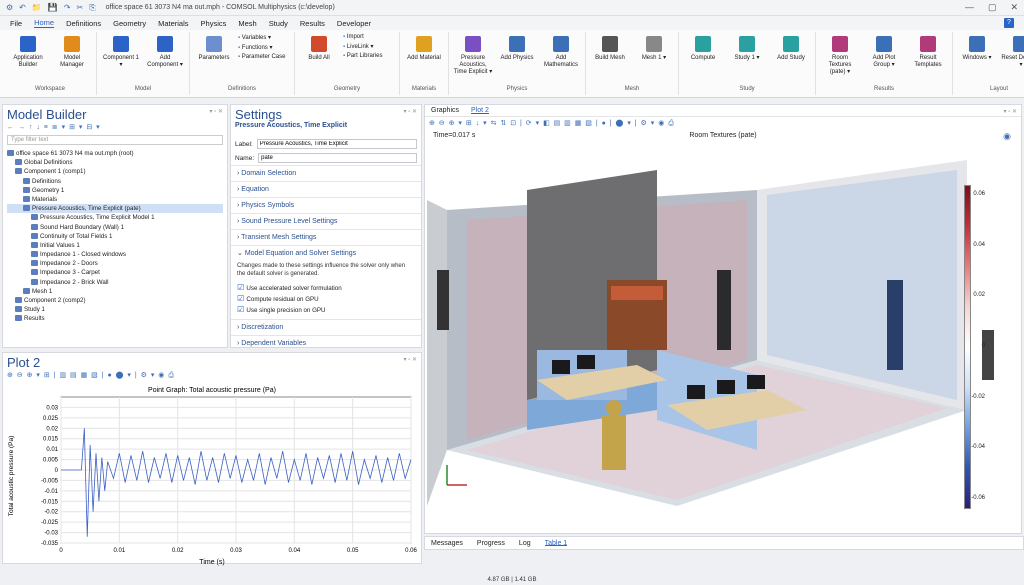 Image resolution: width=1024 pixels, height=585 pixels. Describe the element at coordinates (115, 318) in the screenshot. I see `tree-node: Results` at that location.